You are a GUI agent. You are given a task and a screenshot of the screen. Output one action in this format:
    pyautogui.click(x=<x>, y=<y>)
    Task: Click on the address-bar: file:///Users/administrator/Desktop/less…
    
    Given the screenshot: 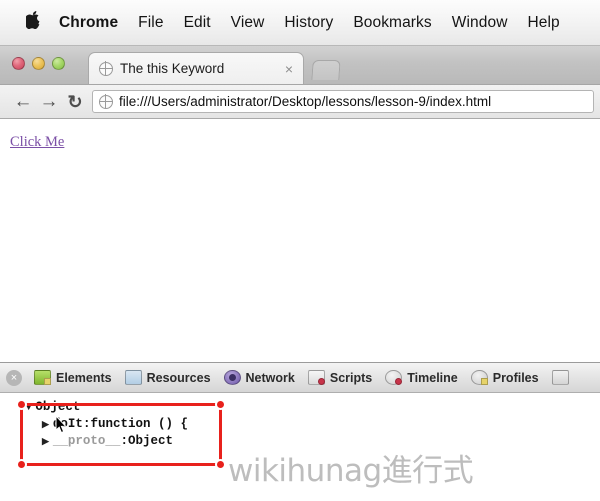 What is the action you would take?
    pyautogui.click(x=343, y=101)
    